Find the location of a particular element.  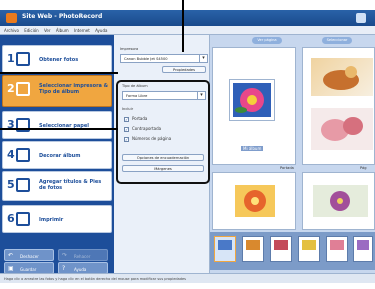

photo-purple is located at coordinates (340, 201).